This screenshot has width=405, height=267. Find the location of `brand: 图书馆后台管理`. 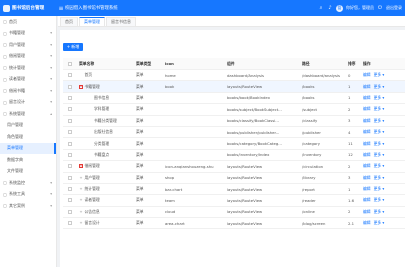

brand: 图书馆后台管理 is located at coordinates (28, 8).